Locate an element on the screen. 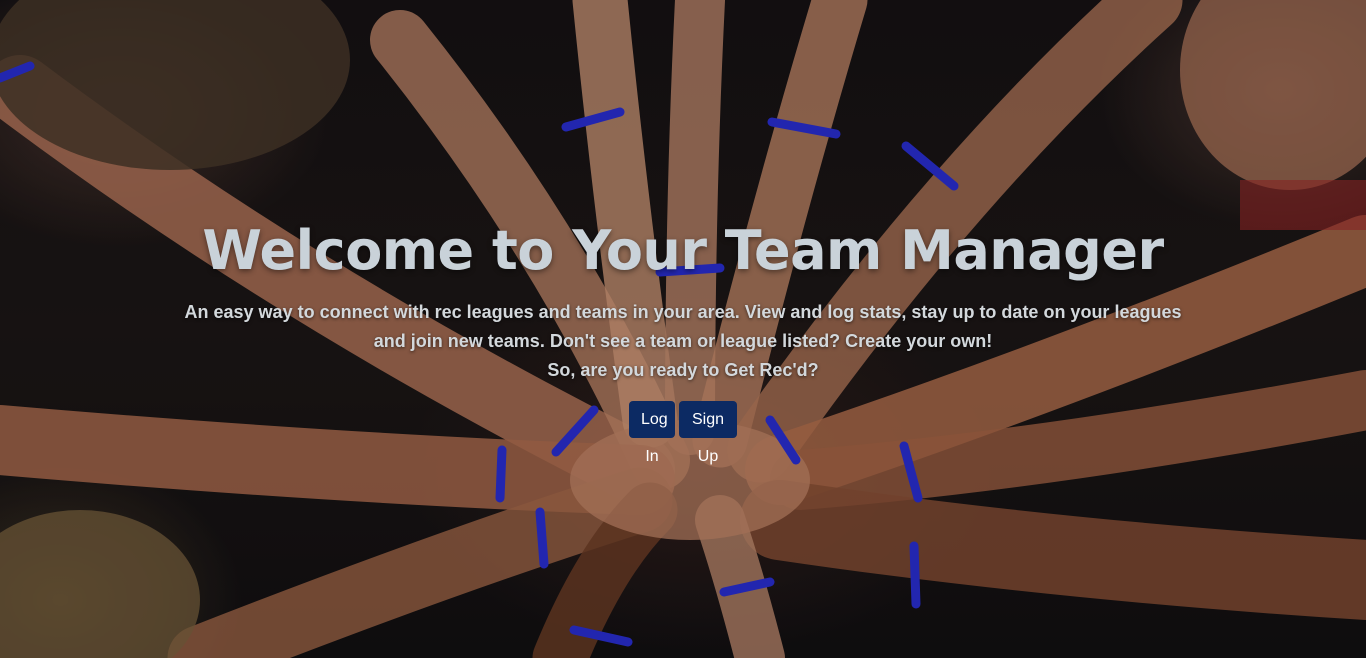  page-title: Welcome to Your Team Manager is located at coordinates (683, 250).